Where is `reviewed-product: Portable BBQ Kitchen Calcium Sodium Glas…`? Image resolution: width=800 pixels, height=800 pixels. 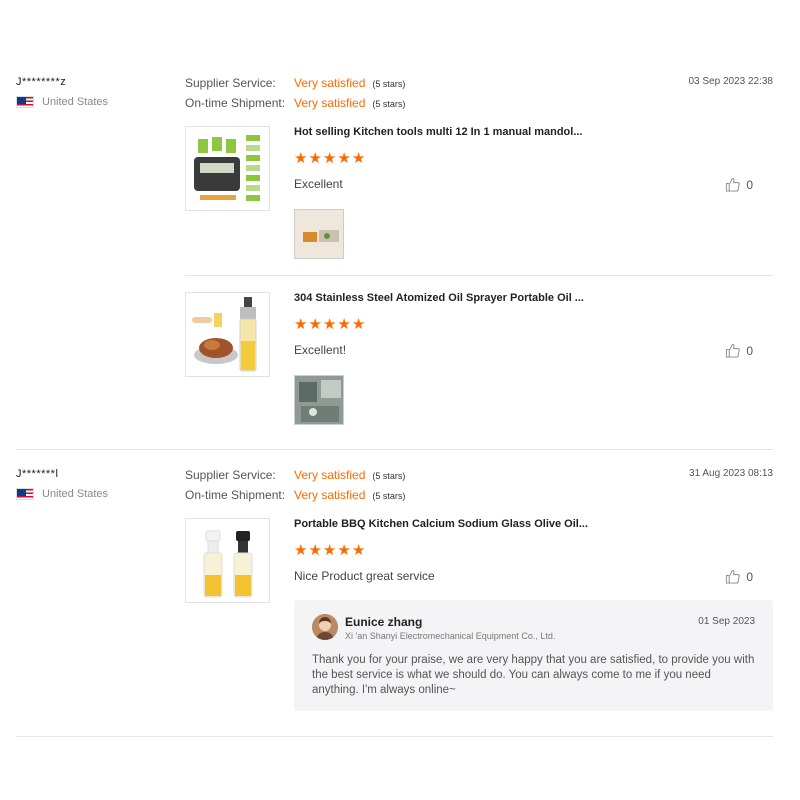 reviewed-product: Portable BBQ Kitchen Calcium Sodium Glas… is located at coordinates (479, 560).